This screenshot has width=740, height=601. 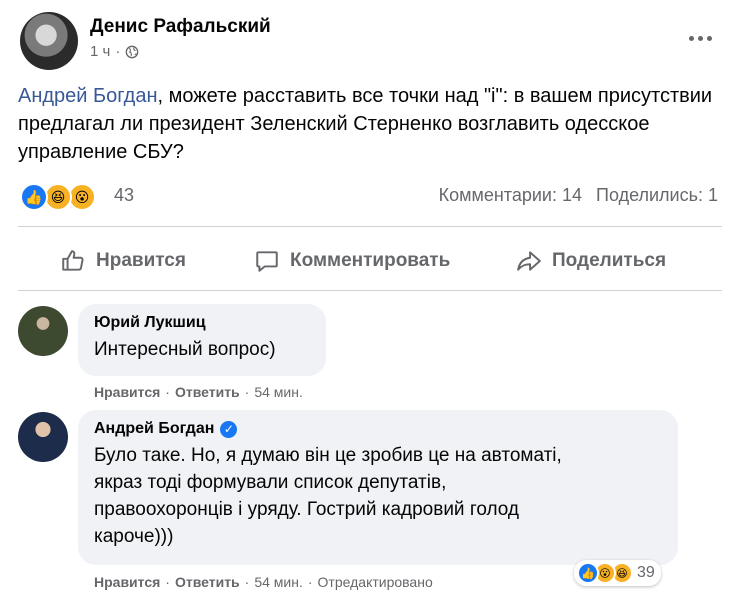 I want to click on like-button: Нравится, so click(x=123, y=261).